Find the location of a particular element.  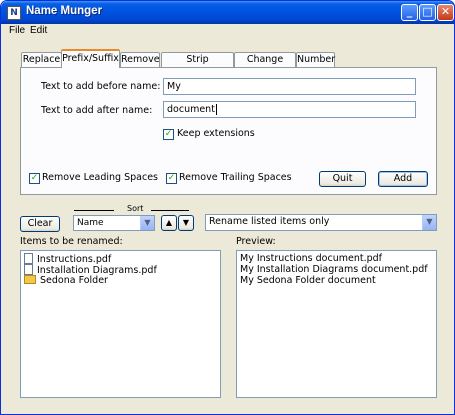

tab-change-case: Change Case is located at coordinates (265, 65).